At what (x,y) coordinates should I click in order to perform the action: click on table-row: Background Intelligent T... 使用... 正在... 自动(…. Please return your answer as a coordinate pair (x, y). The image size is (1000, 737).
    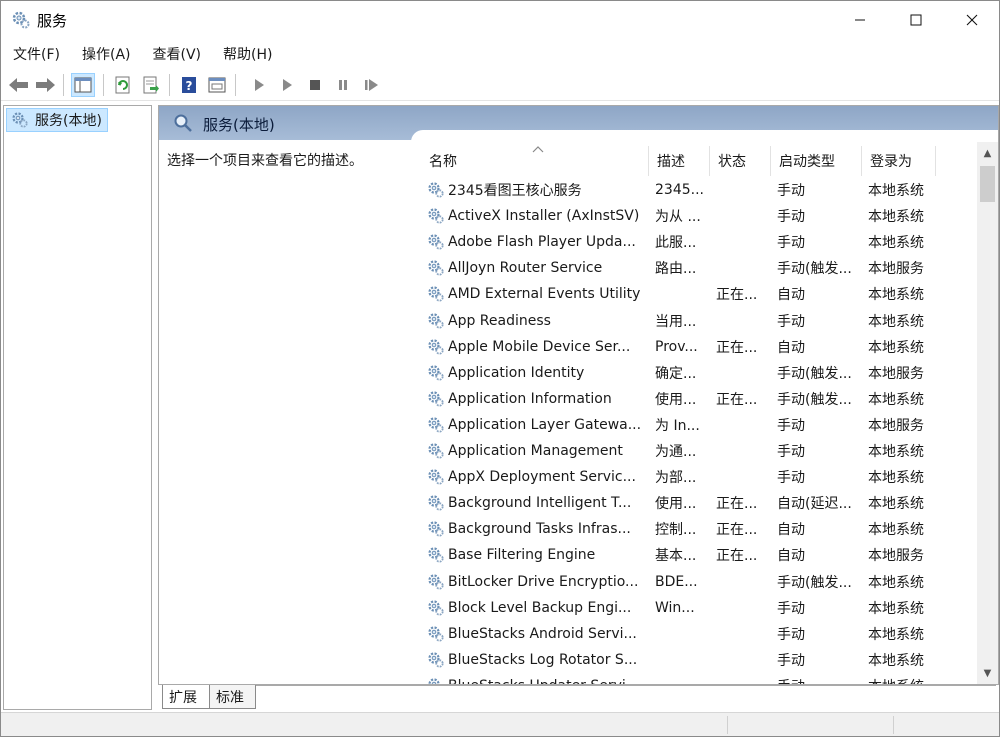
    Looking at the image, I should click on (699, 503).